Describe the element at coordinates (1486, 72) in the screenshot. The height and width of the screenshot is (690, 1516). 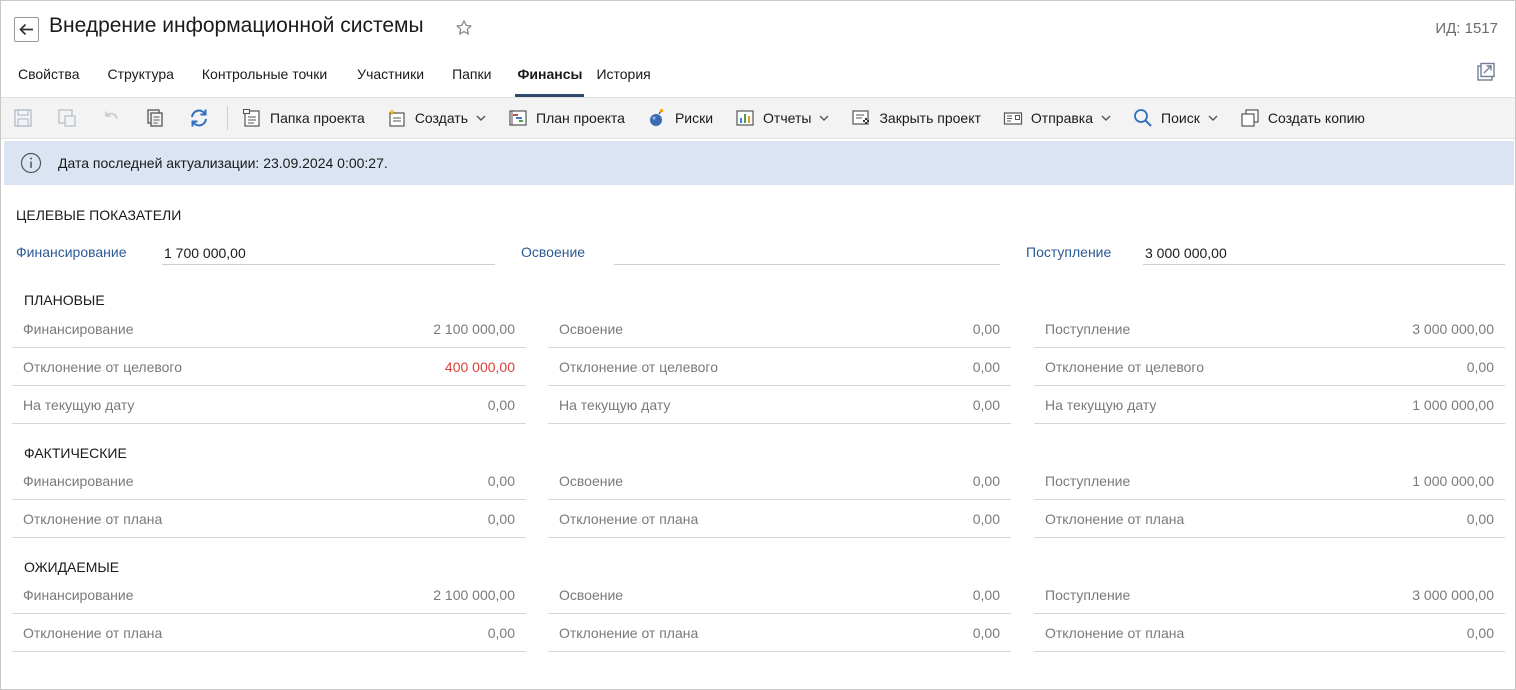
I see `open-external-icon` at that location.